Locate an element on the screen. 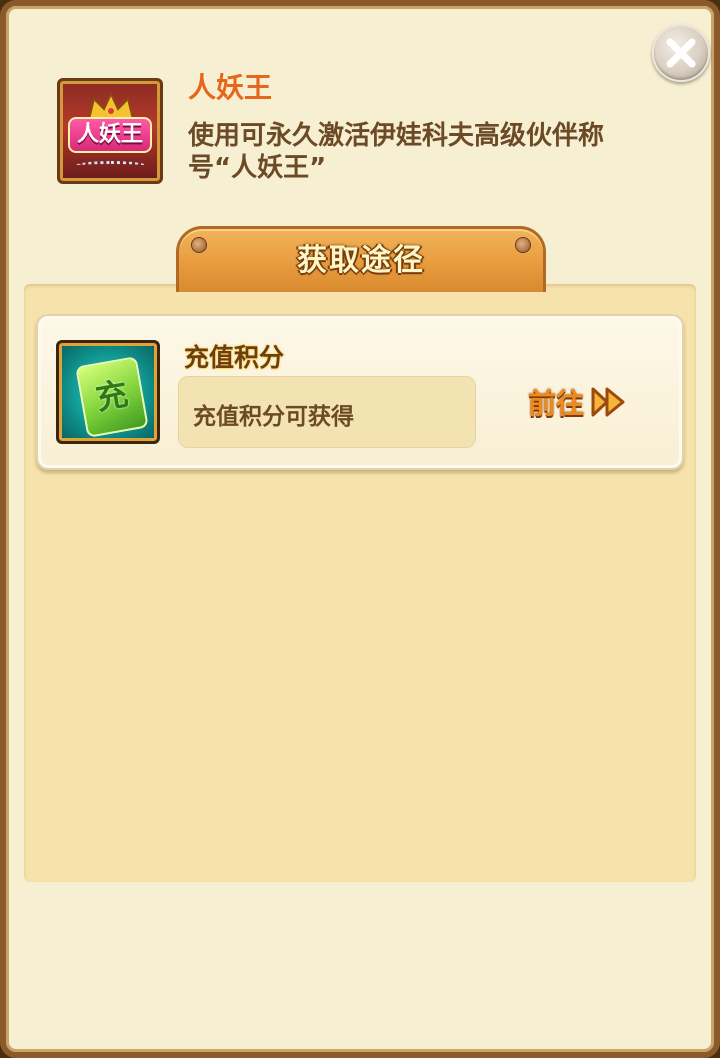 The image size is (720, 1058). section-title: 获取途径 is located at coordinates (361, 260).